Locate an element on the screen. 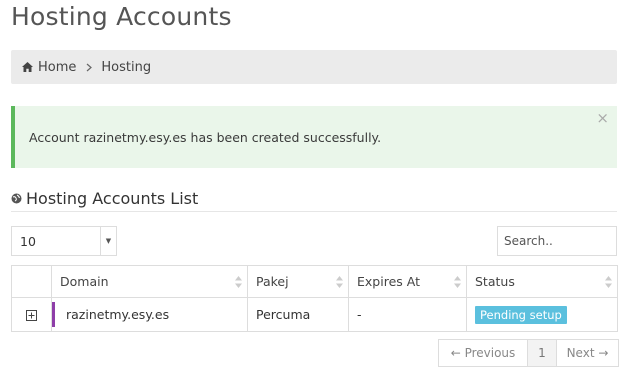  table-row: razinetmy.esy.es Percuma - Pending setup is located at coordinates (314, 314).